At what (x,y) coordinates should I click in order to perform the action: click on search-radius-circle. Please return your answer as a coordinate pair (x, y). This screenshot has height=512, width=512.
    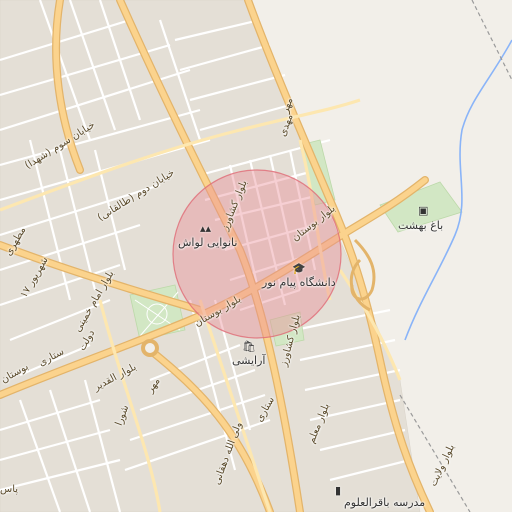
    Looking at the image, I should click on (257, 254).